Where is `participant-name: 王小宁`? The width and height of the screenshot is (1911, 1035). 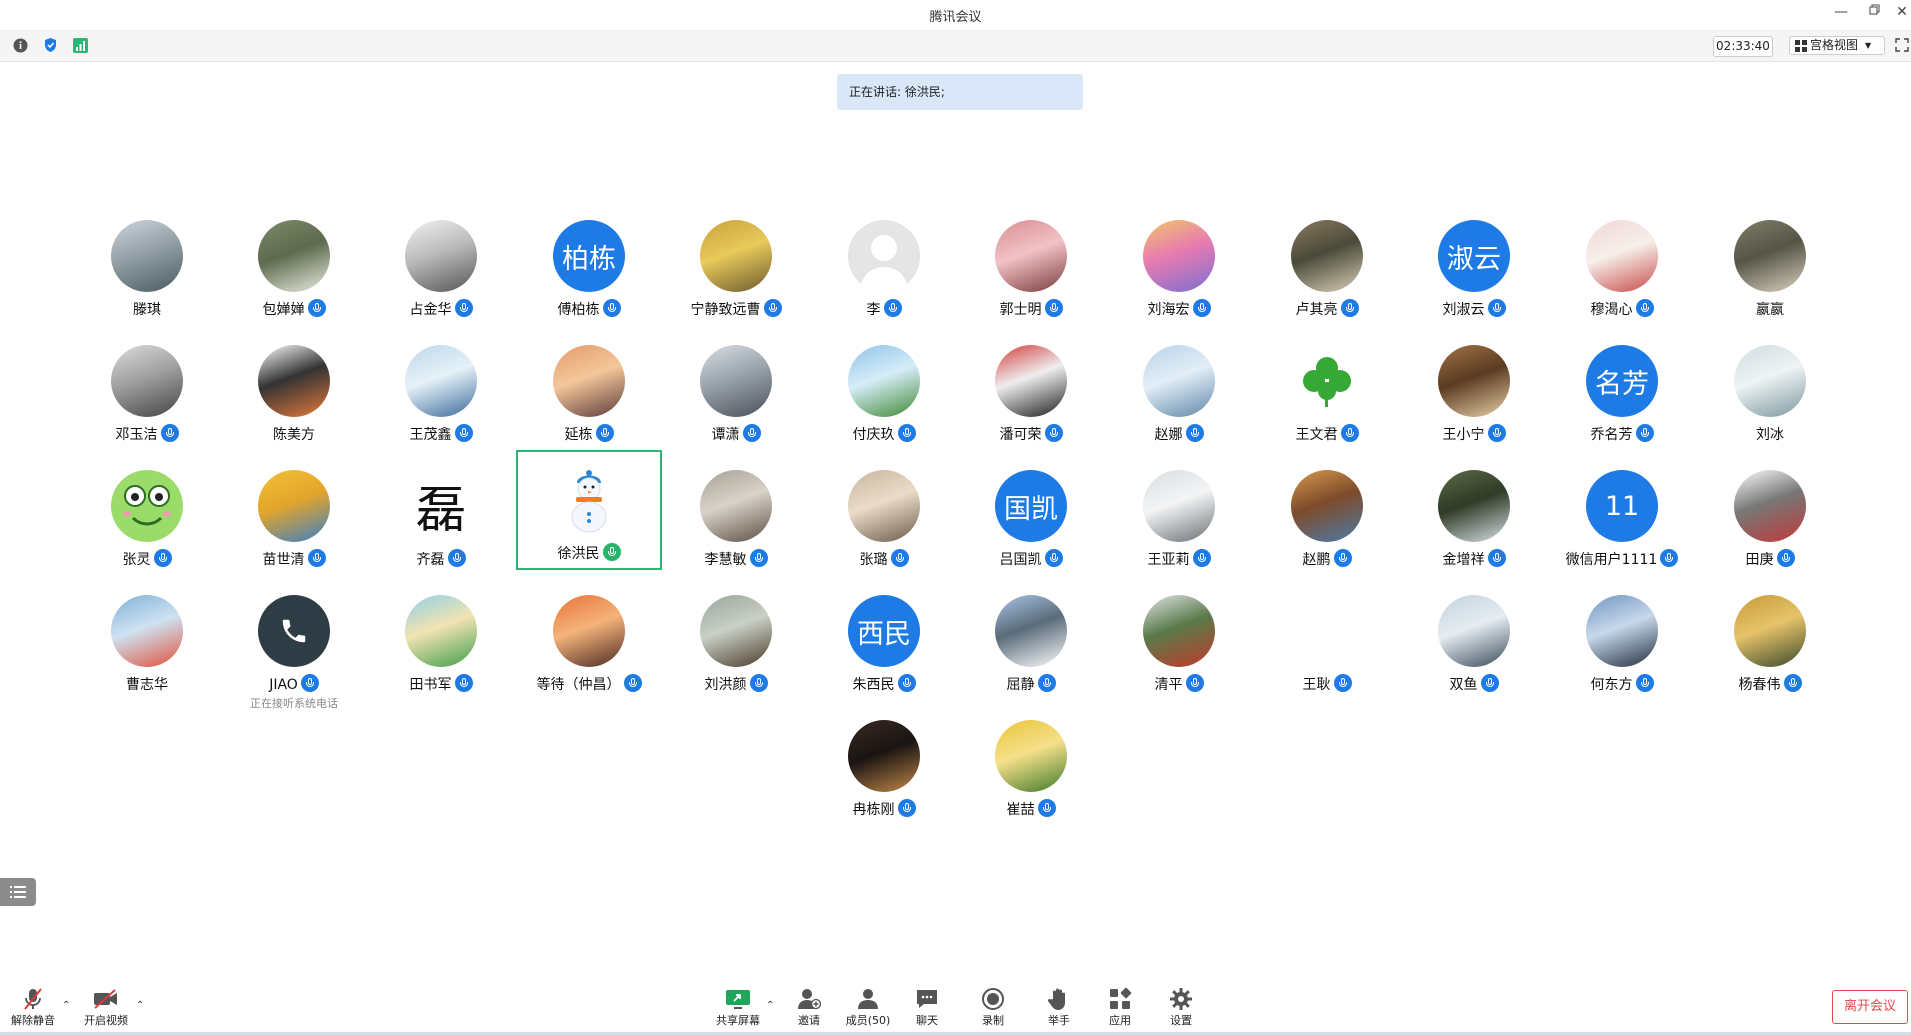 participant-name: 王小宁 is located at coordinates (1463, 435).